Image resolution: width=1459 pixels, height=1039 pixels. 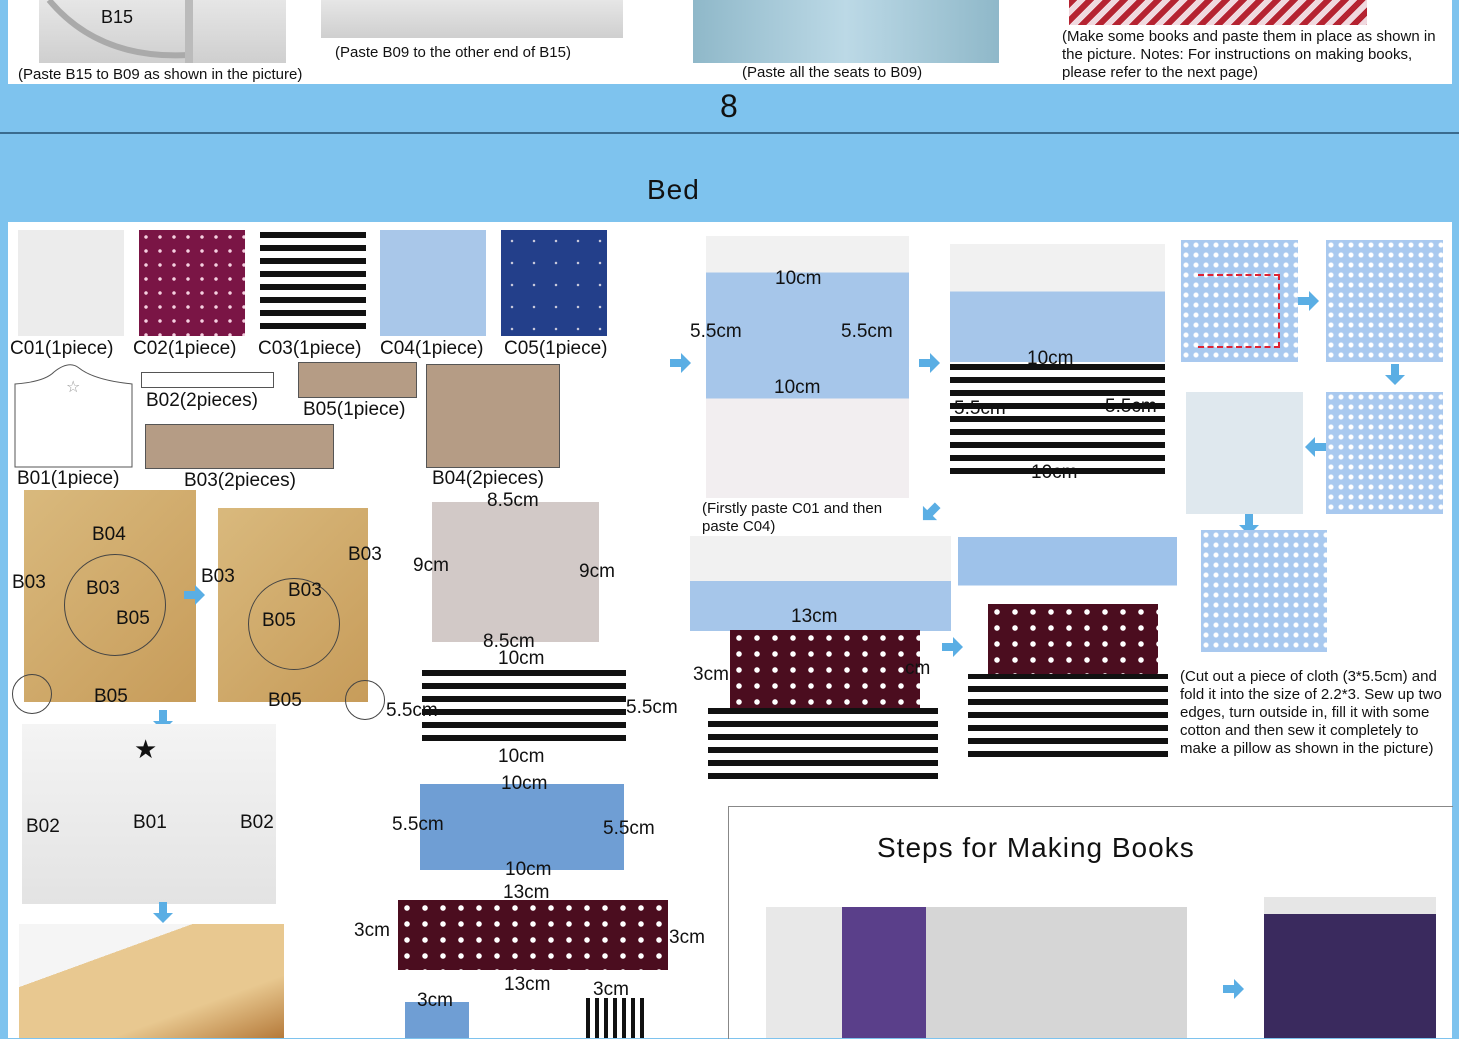 What do you see at coordinates (515, 572) in the screenshot?
I see `fabric-felt` at bounding box center [515, 572].